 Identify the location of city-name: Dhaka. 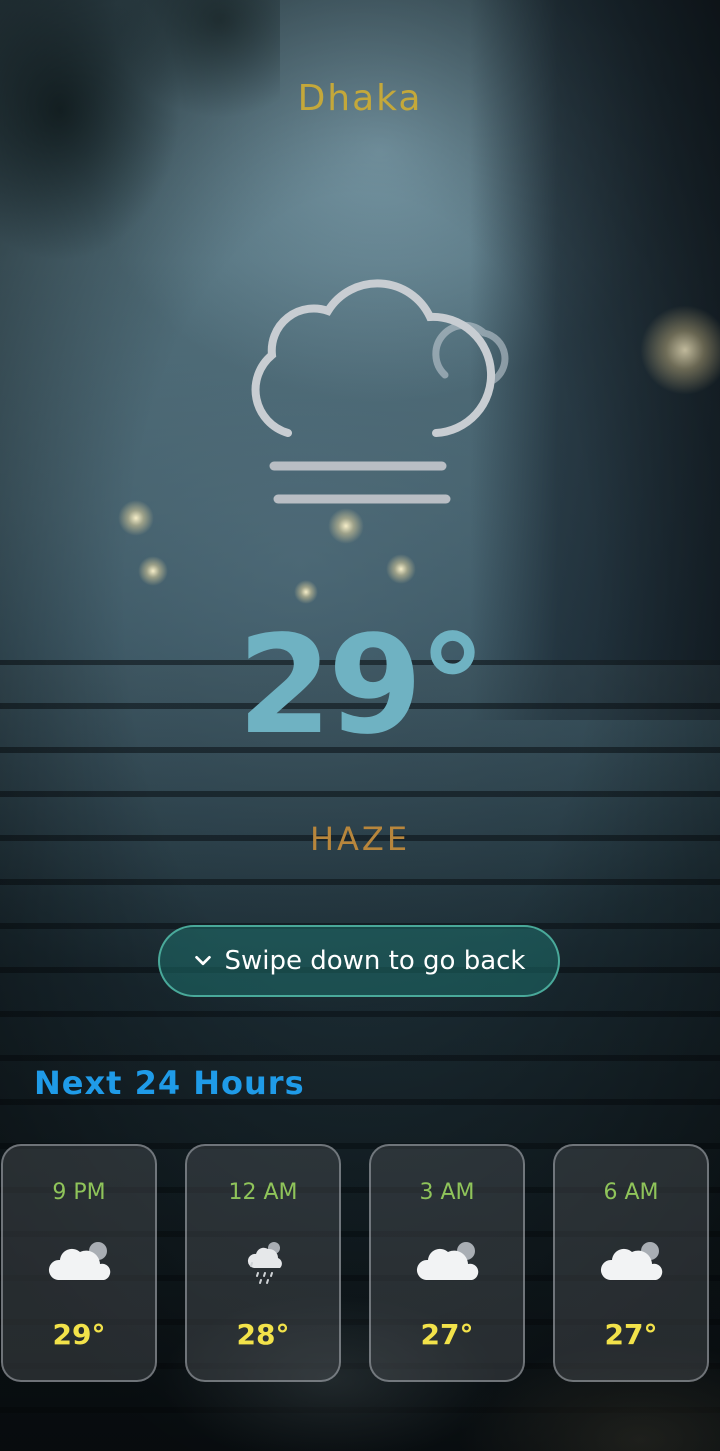
(360, 98).